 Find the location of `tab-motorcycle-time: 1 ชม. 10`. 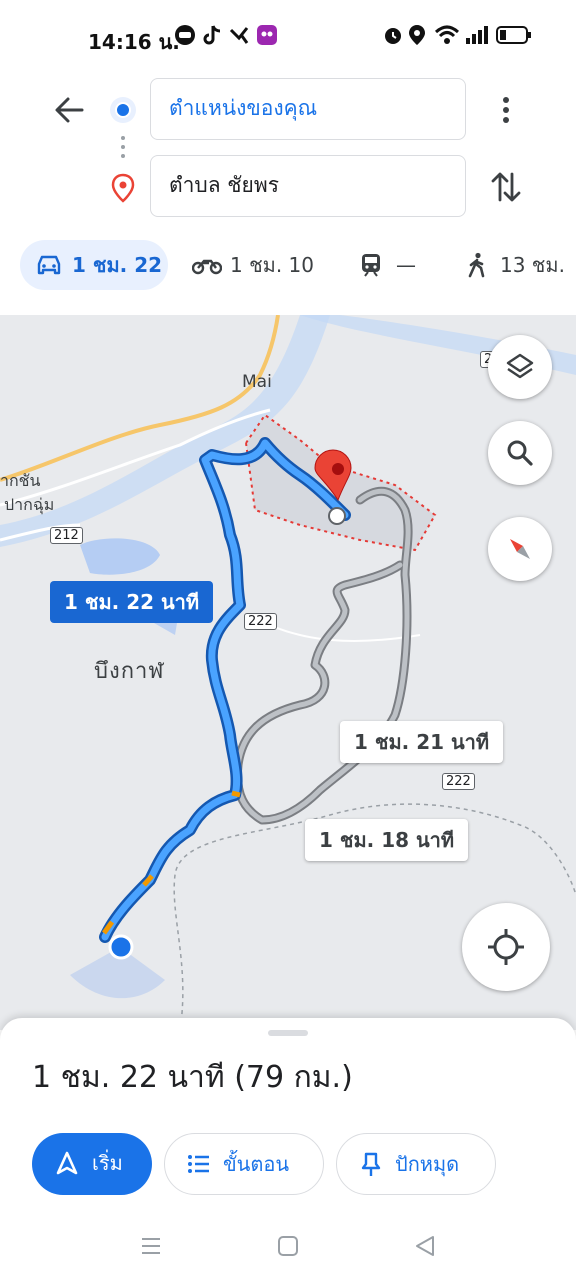

tab-motorcycle-time: 1 ชม. 10 is located at coordinates (272, 265).